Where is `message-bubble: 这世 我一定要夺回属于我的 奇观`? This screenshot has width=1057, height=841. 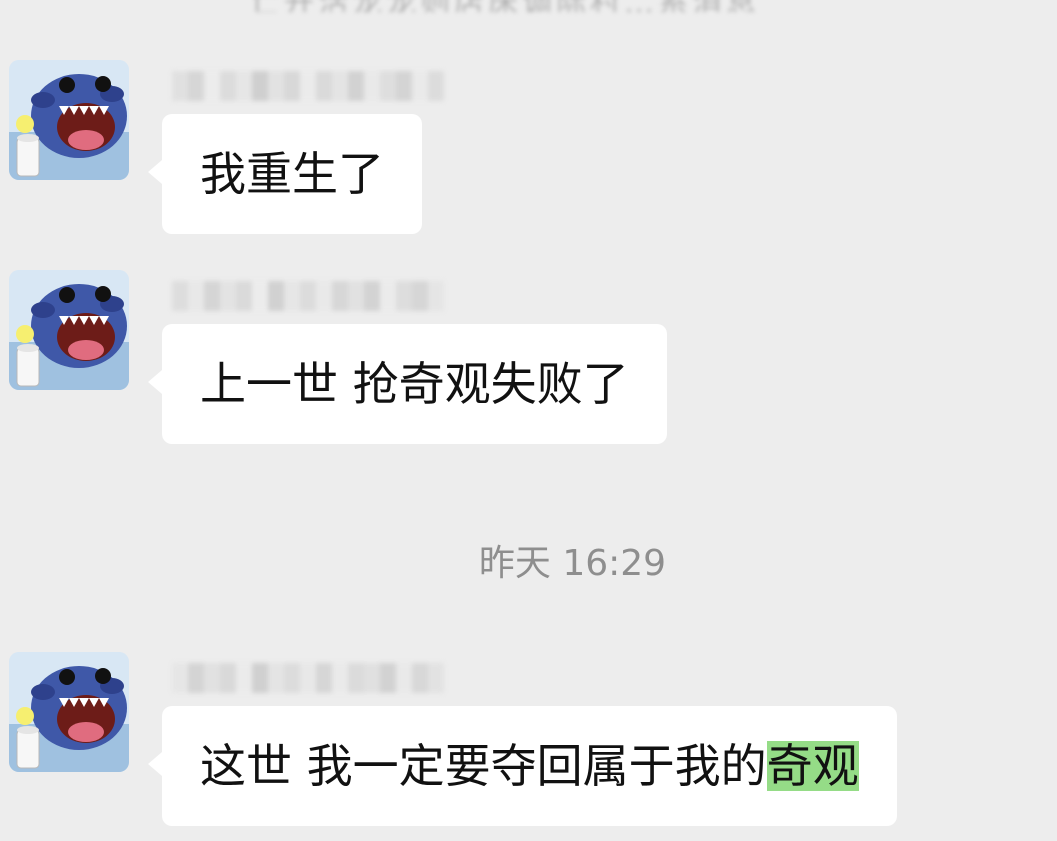
message-bubble: 这世 我一定要夺回属于我的 奇观 is located at coordinates (522, 766).